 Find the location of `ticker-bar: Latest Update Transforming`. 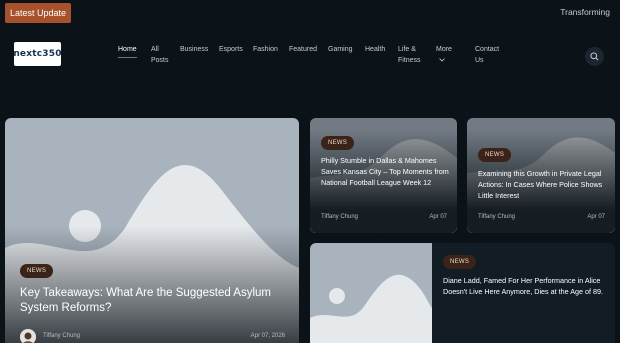

ticker-bar: Latest Update Transforming is located at coordinates (310, 13).